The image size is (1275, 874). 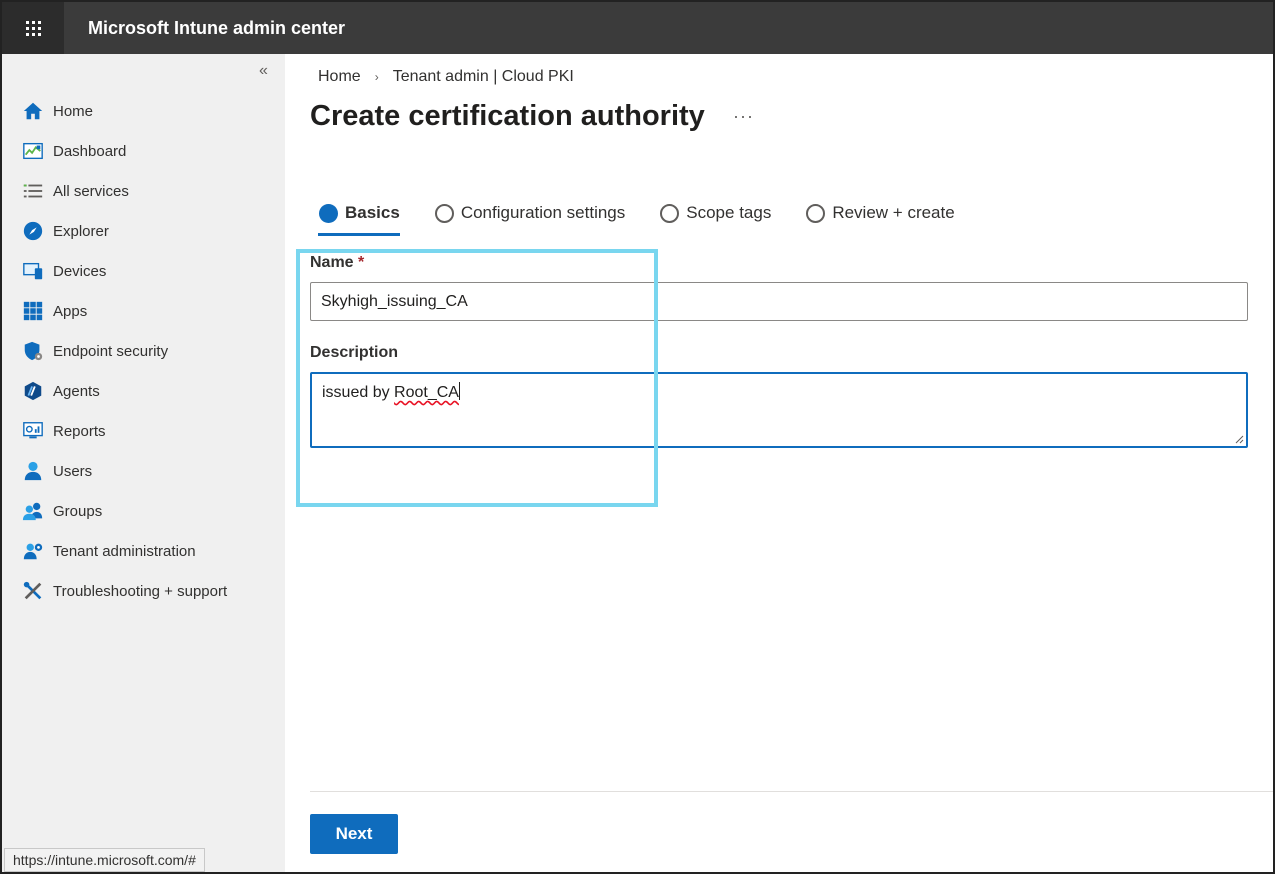 I want to click on footer-divider, so click(x=791, y=791).